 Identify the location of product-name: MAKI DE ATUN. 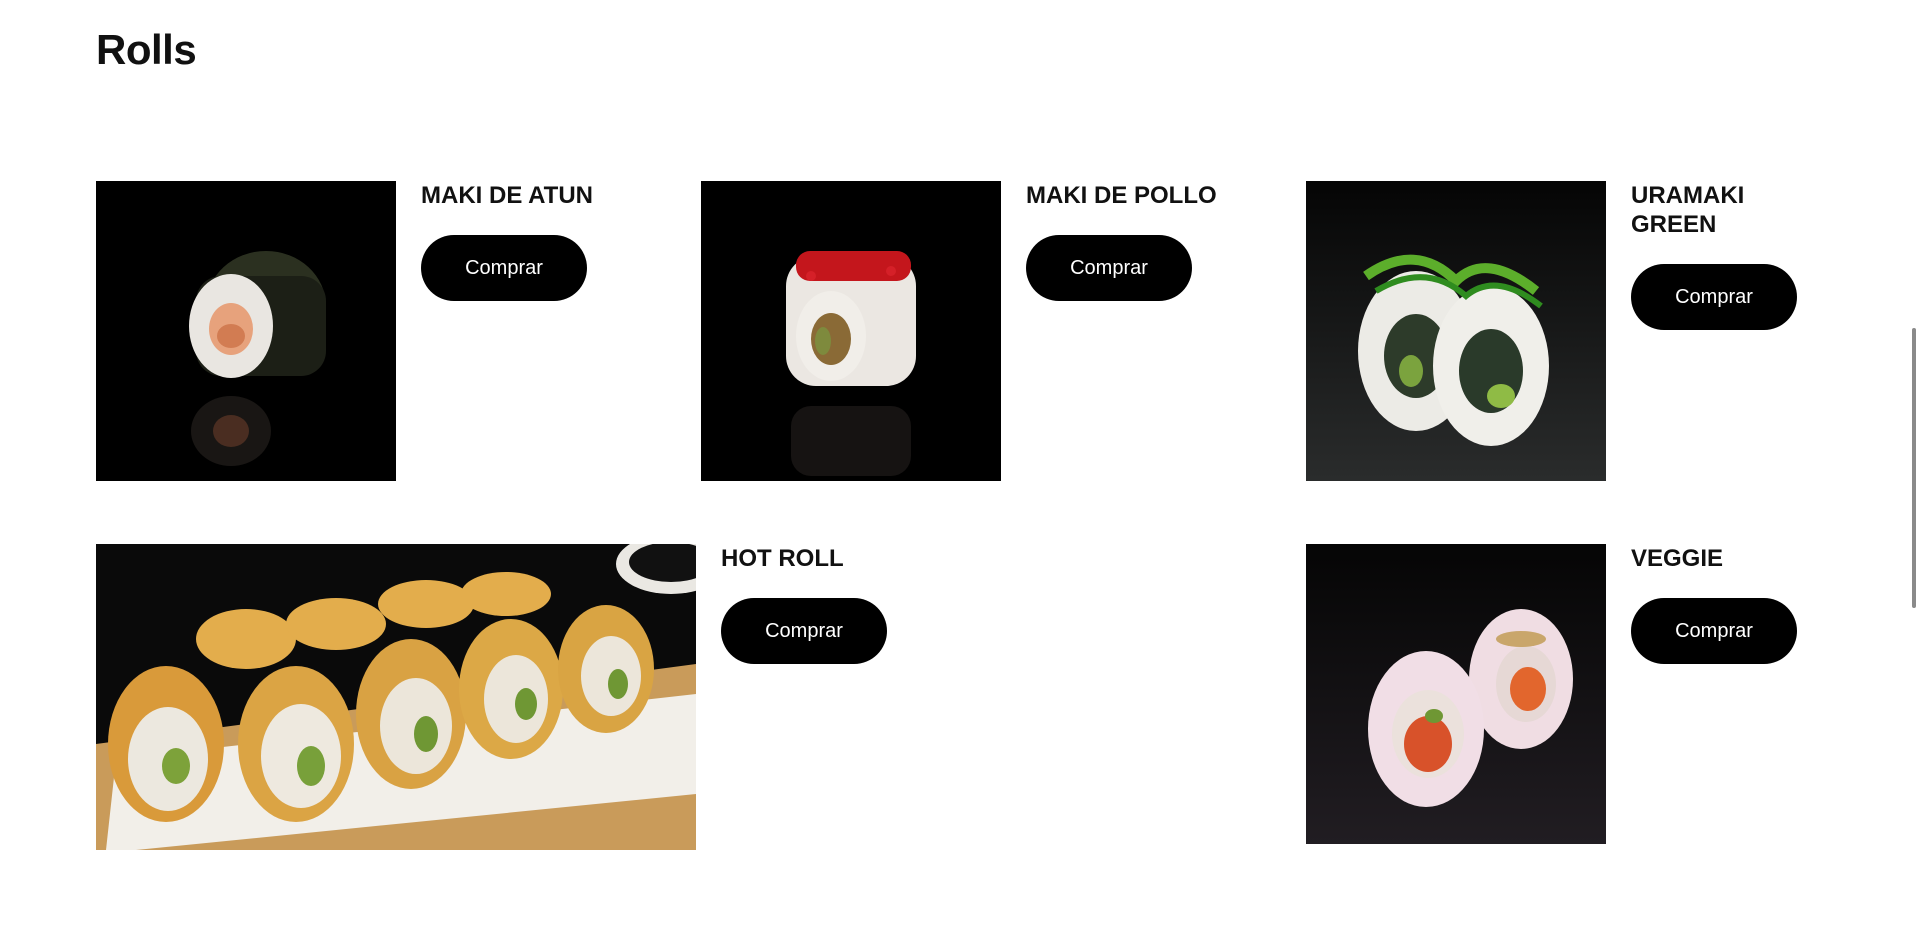
(507, 195).